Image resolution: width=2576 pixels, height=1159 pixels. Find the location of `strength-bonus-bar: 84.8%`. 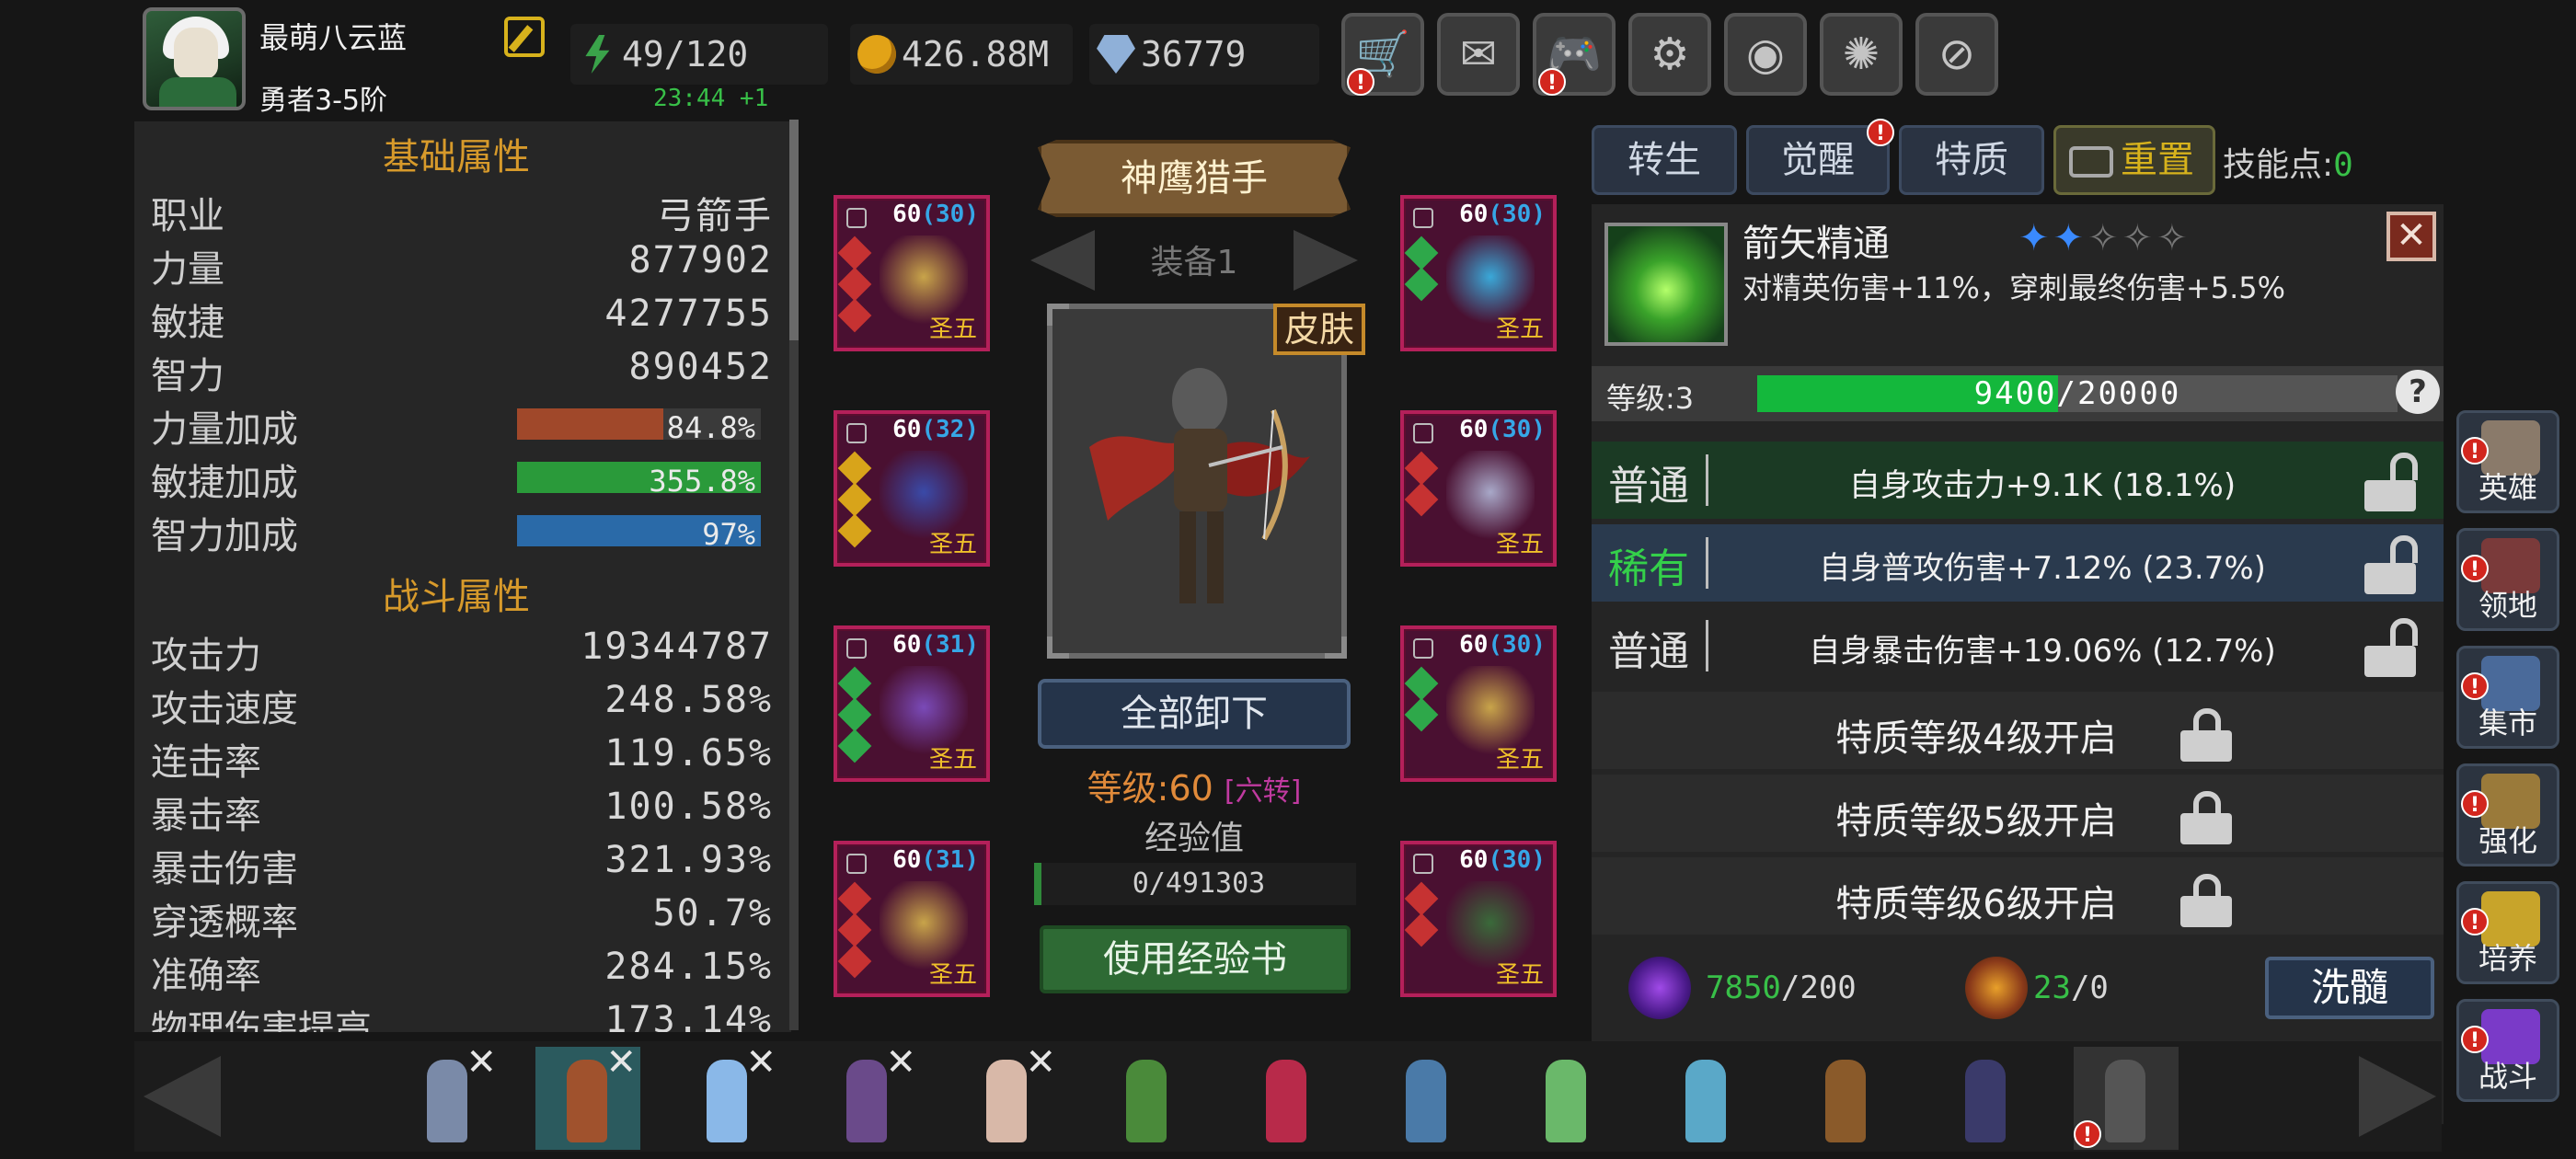

strength-bonus-bar: 84.8% is located at coordinates (639, 426).